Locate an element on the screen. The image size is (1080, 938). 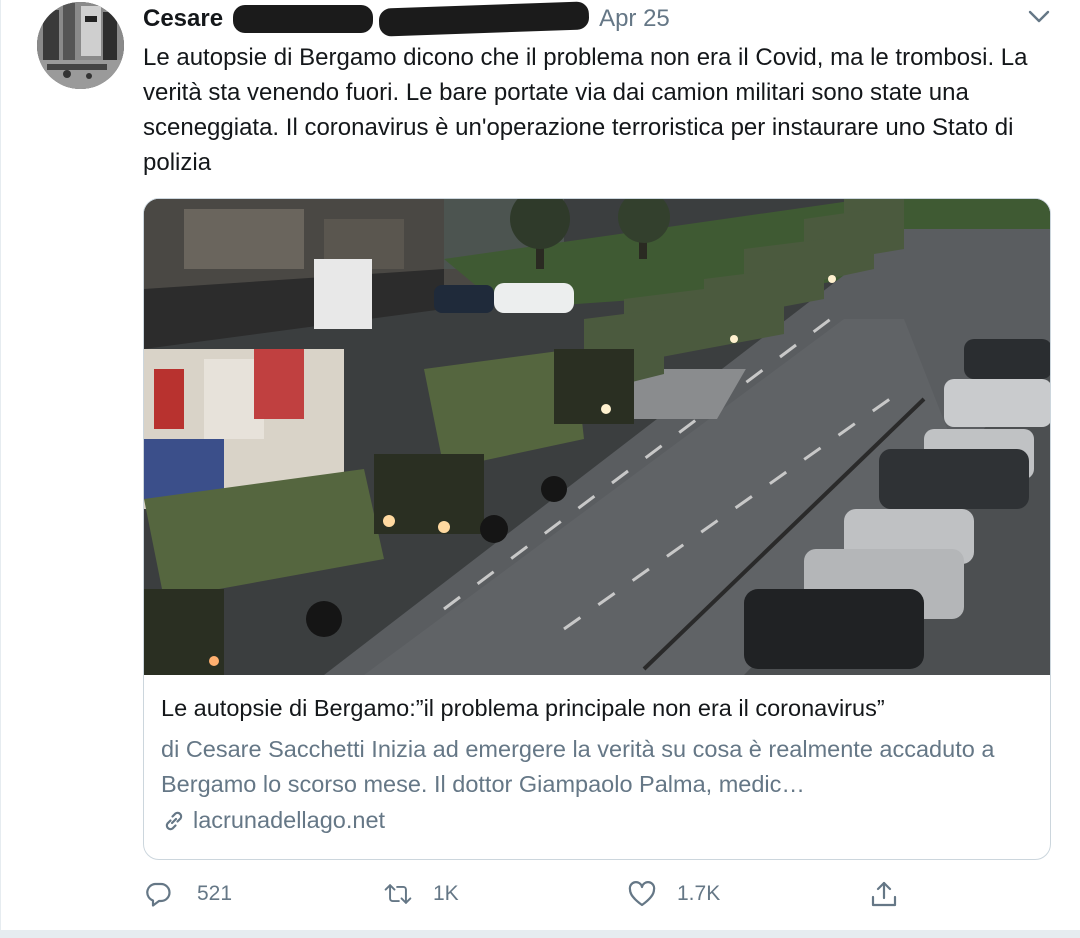
retweet-count: 1K is located at coordinates (446, 893).